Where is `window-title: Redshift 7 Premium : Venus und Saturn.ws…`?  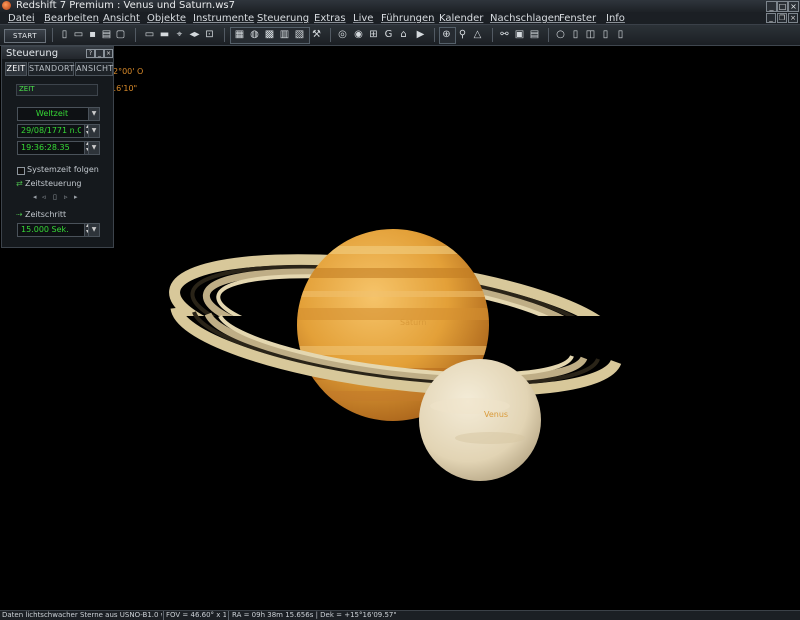
window-title: Redshift 7 Premium : Venus und Saturn.ws… is located at coordinates (125, 5).